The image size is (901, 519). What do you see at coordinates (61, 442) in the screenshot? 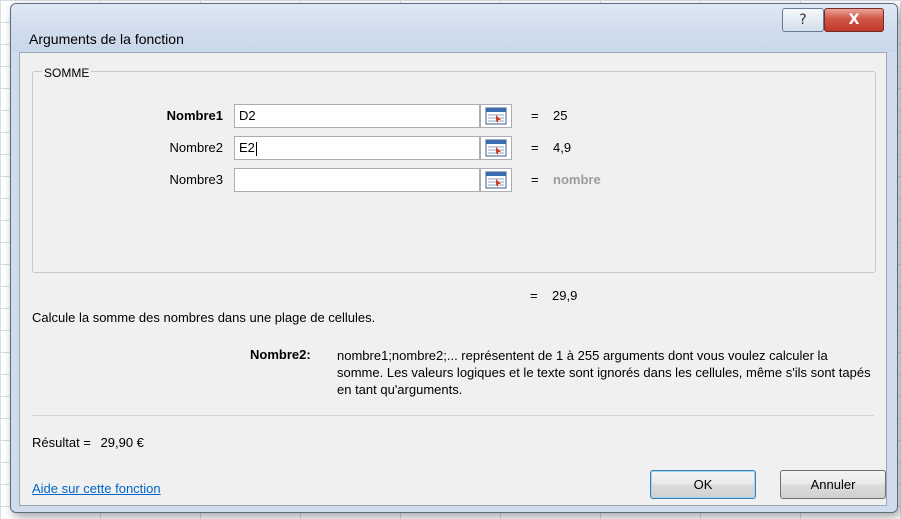
I see `result-label: Résultat =` at bounding box center [61, 442].